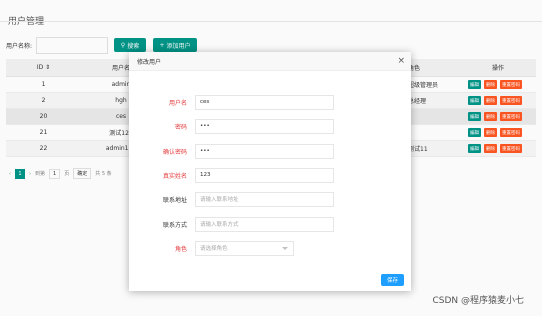 The image size is (542, 316). Describe the element at coordinates (264, 224) in the screenshot. I see `contact-input: 请输入联系方式` at that location.